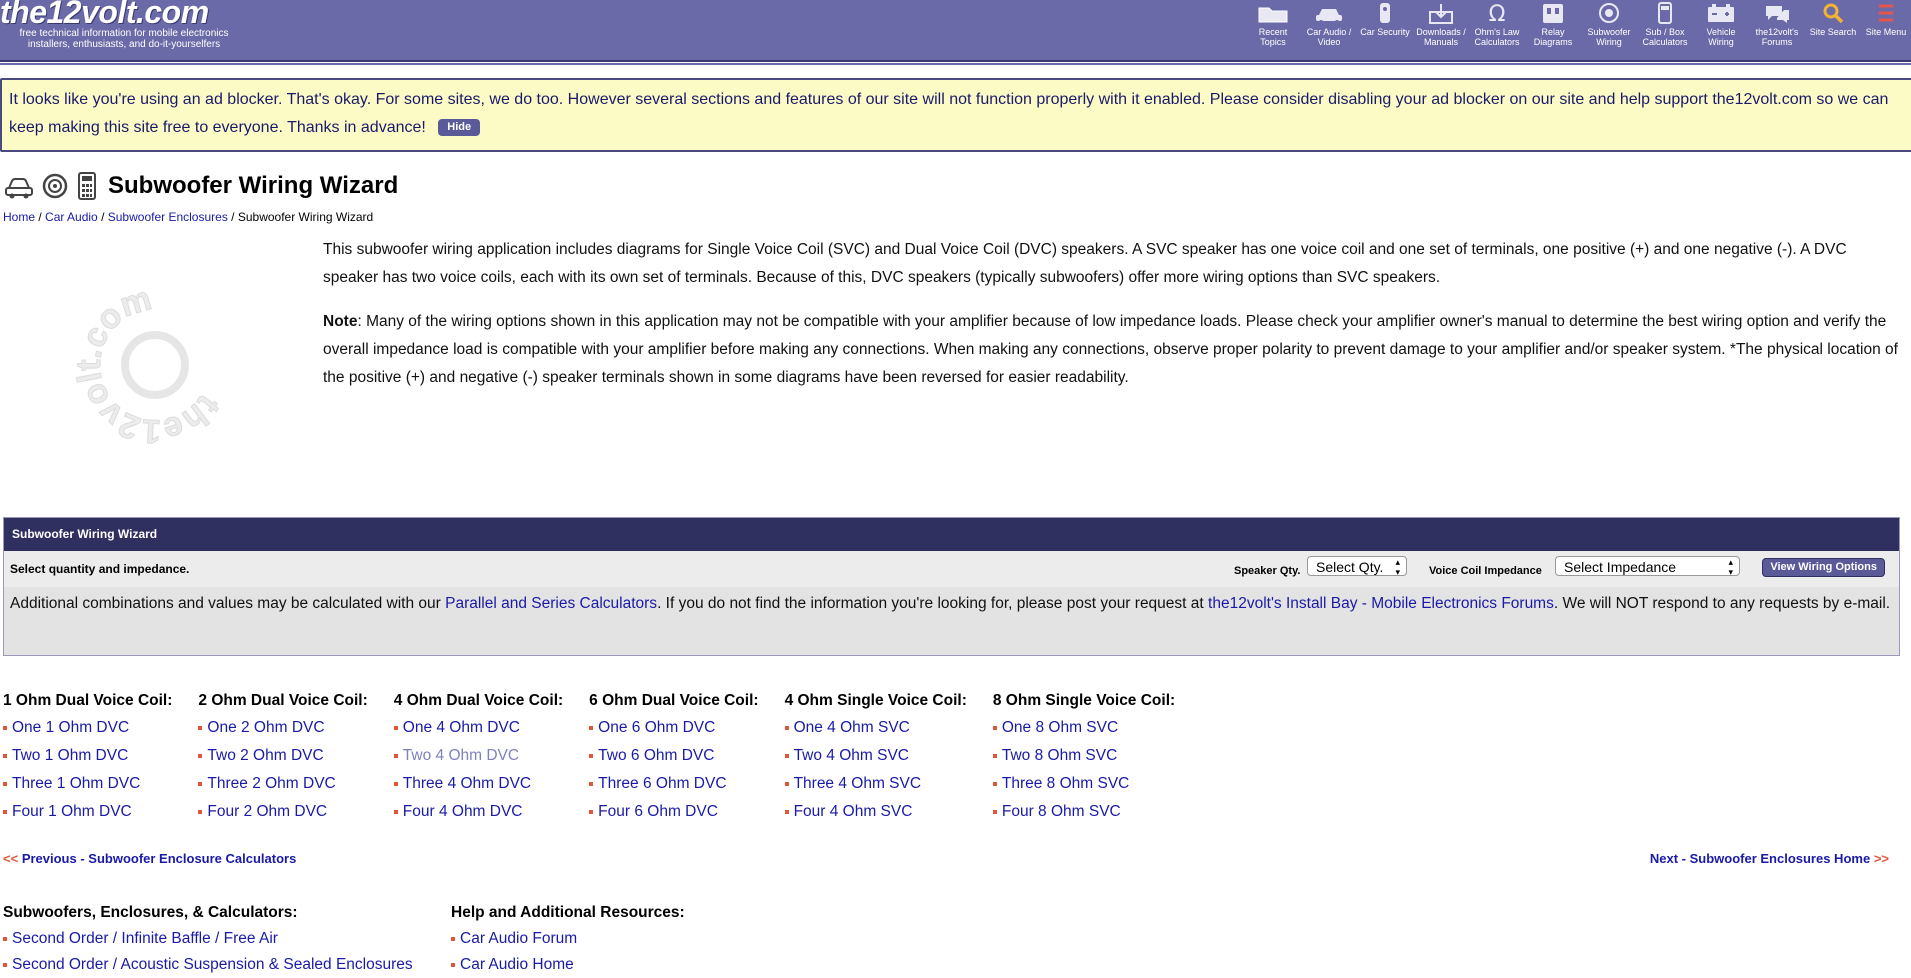  Describe the element at coordinates (568, 965) in the screenshot. I see `list-item: Car Audio Home` at that location.